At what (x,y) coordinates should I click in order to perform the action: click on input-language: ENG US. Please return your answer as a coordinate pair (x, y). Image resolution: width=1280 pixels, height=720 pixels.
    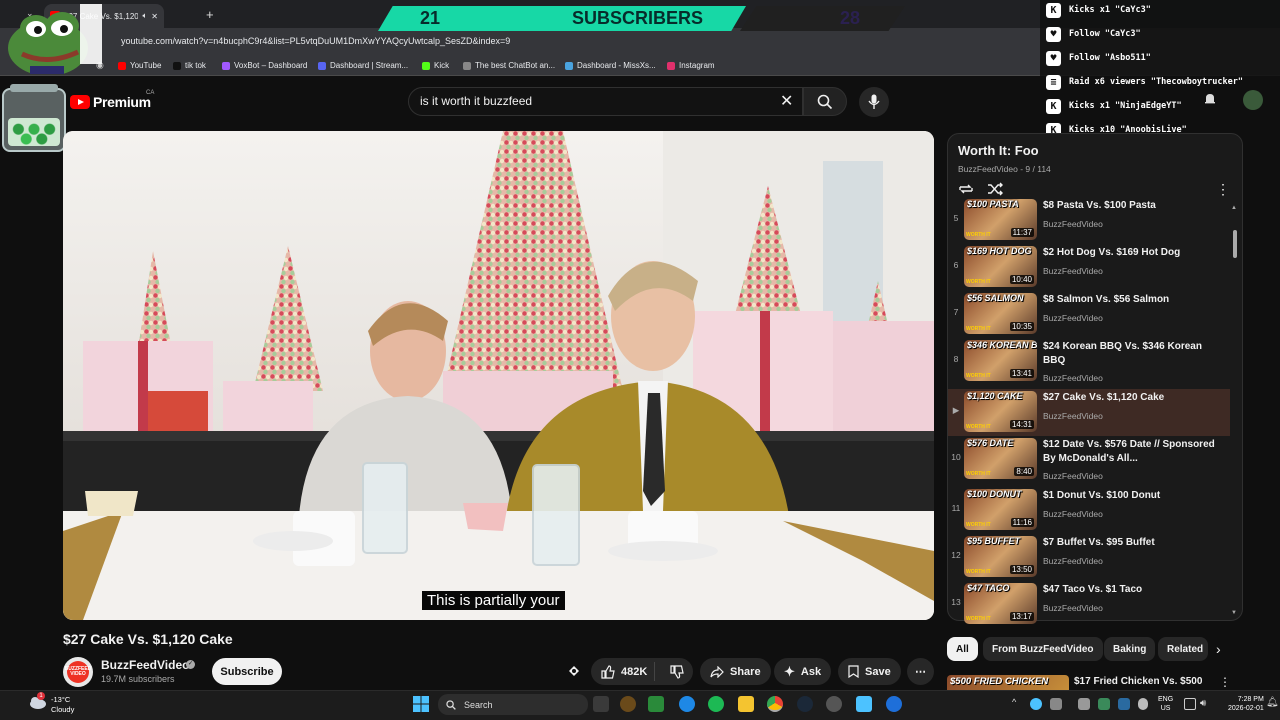
    Looking at the image, I should click on (1165, 704).